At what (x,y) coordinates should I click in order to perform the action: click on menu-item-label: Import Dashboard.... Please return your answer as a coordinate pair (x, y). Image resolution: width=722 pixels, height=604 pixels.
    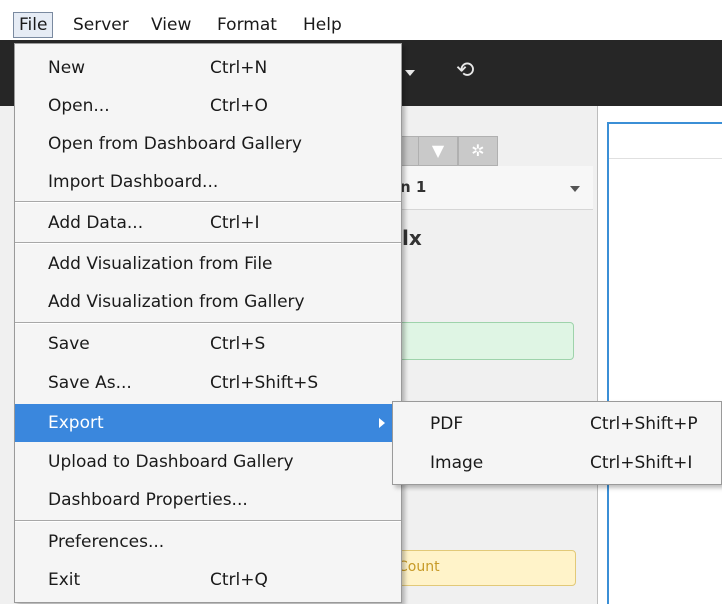
    Looking at the image, I should click on (133, 182).